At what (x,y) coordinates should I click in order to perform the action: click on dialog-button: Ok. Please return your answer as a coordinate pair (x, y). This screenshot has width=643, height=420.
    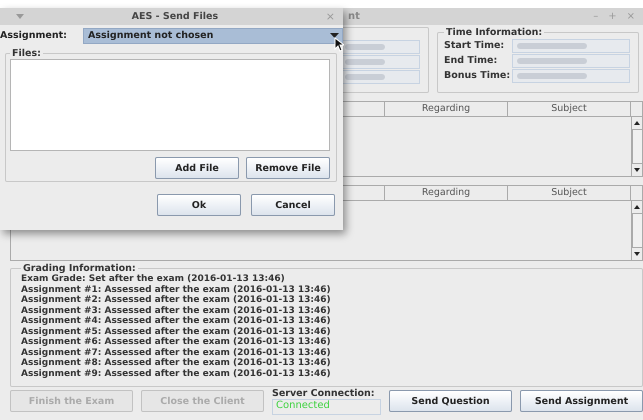
    Looking at the image, I should click on (199, 205).